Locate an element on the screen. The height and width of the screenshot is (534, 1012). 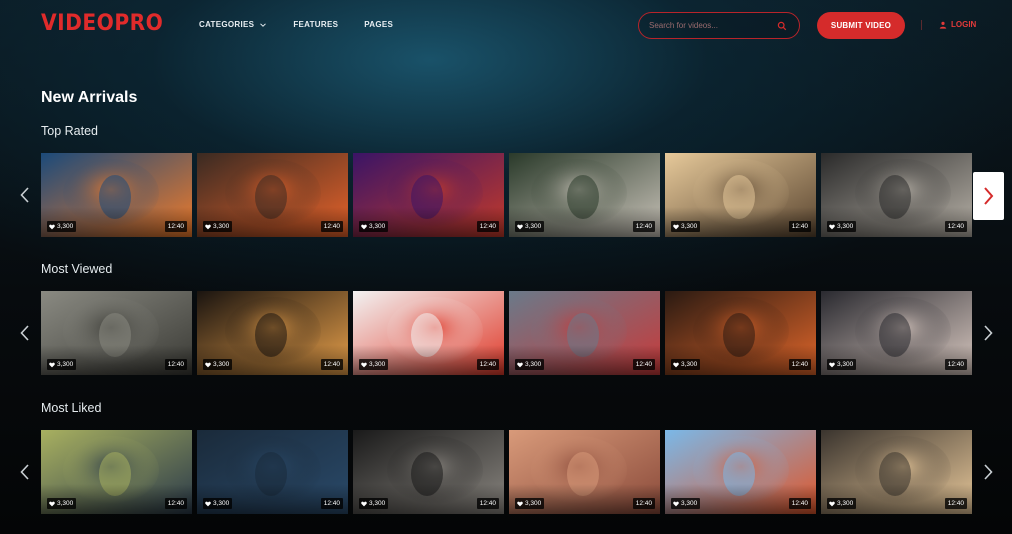
nav-pages: PAGES is located at coordinates (378, 24).